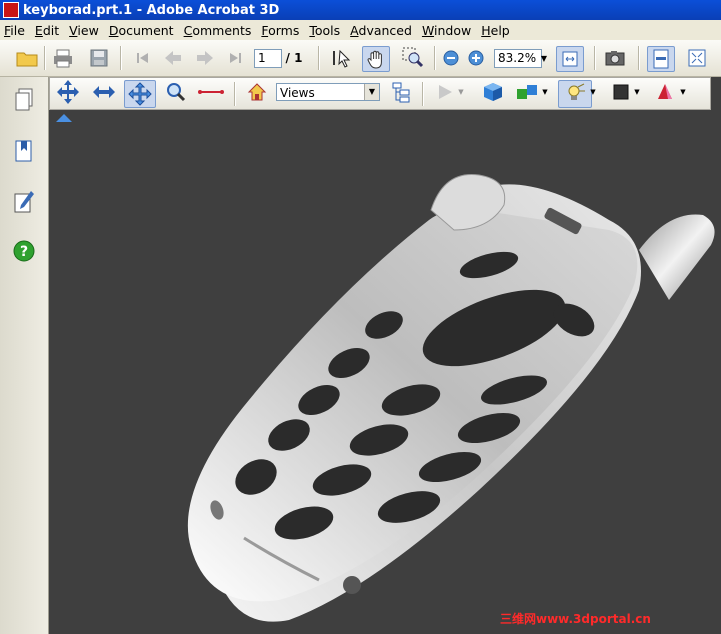 Image resolution: width=721 pixels, height=634 pixels. What do you see at coordinates (104, 92) in the screenshot?
I see `spin-icon` at bounding box center [104, 92].